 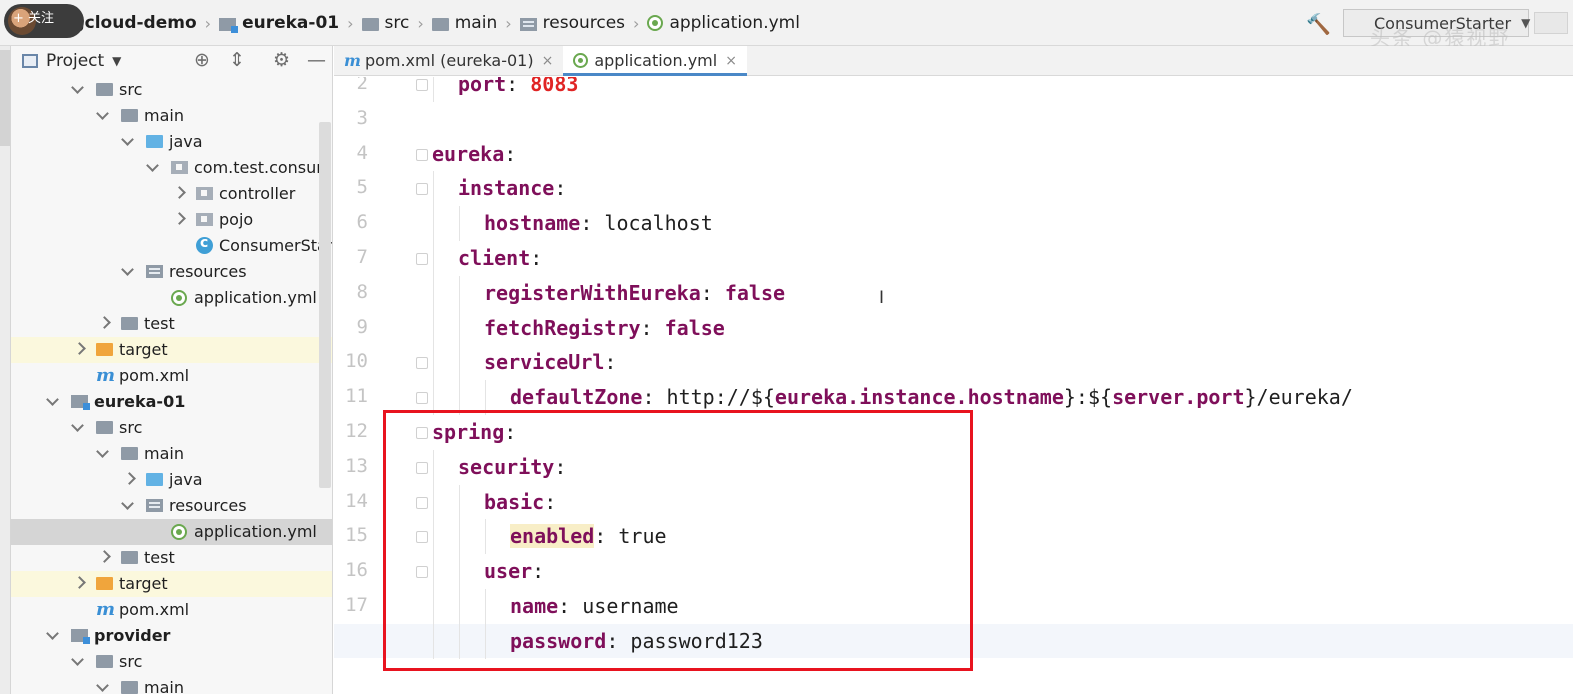 What do you see at coordinates (464, 23) in the screenshot?
I see `breadcrumb-item-main: main` at bounding box center [464, 23].